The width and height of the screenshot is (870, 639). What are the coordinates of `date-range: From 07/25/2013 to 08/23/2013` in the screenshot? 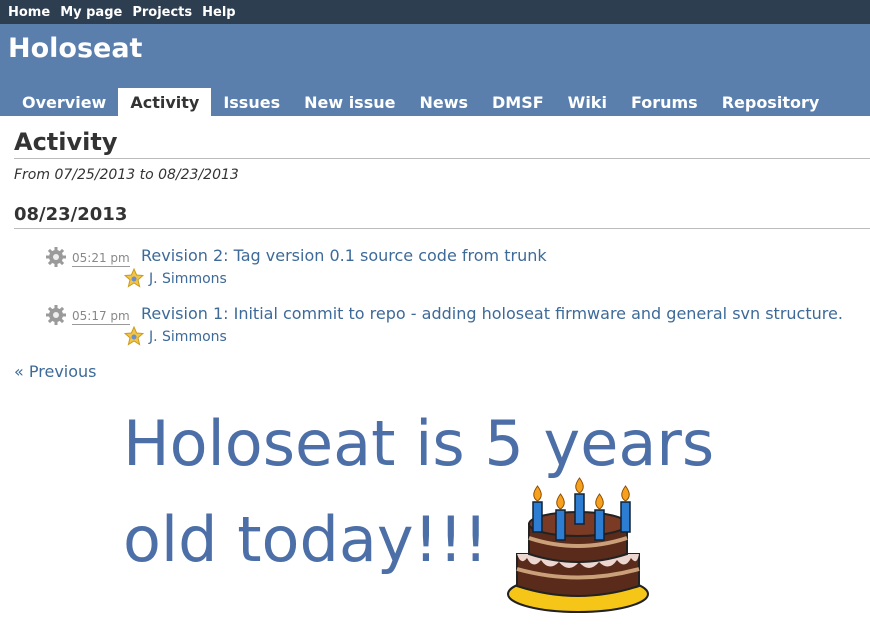 It's located at (126, 175).